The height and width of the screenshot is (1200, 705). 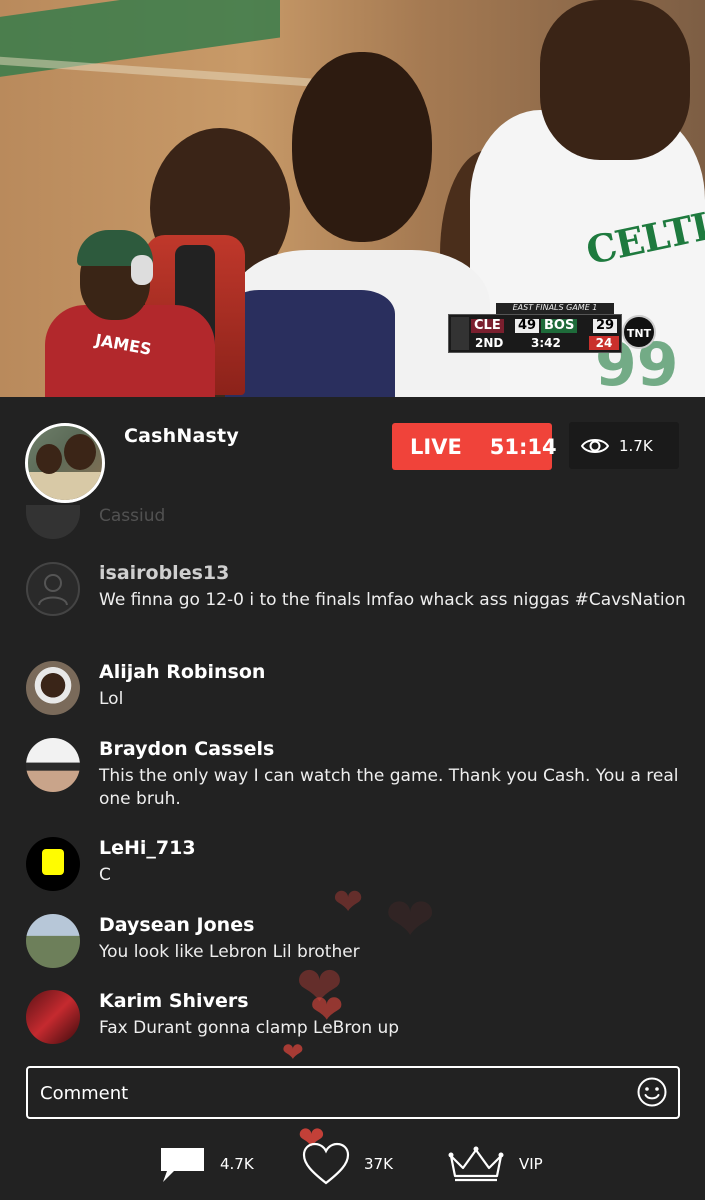 What do you see at coordinates (132, 516) in the screenshot?
I see `comment-username: Cassiud` at bounding box center [132, 516].